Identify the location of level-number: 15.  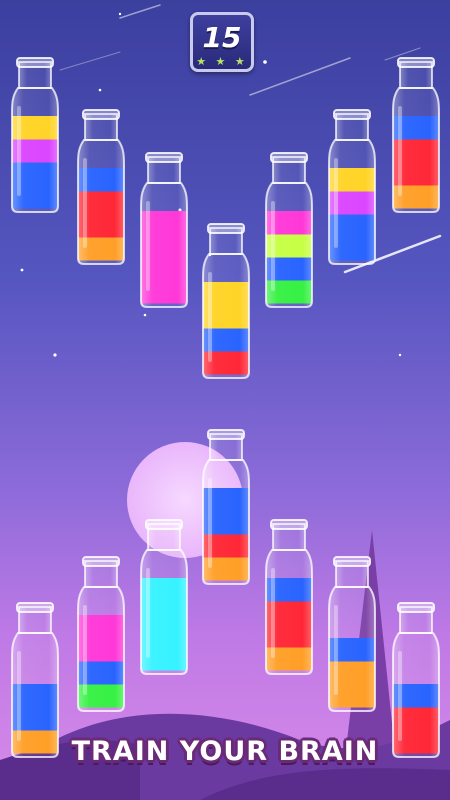
(222, 37).